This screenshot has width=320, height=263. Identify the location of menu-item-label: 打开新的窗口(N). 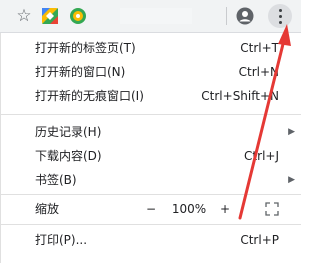
(80, 72).